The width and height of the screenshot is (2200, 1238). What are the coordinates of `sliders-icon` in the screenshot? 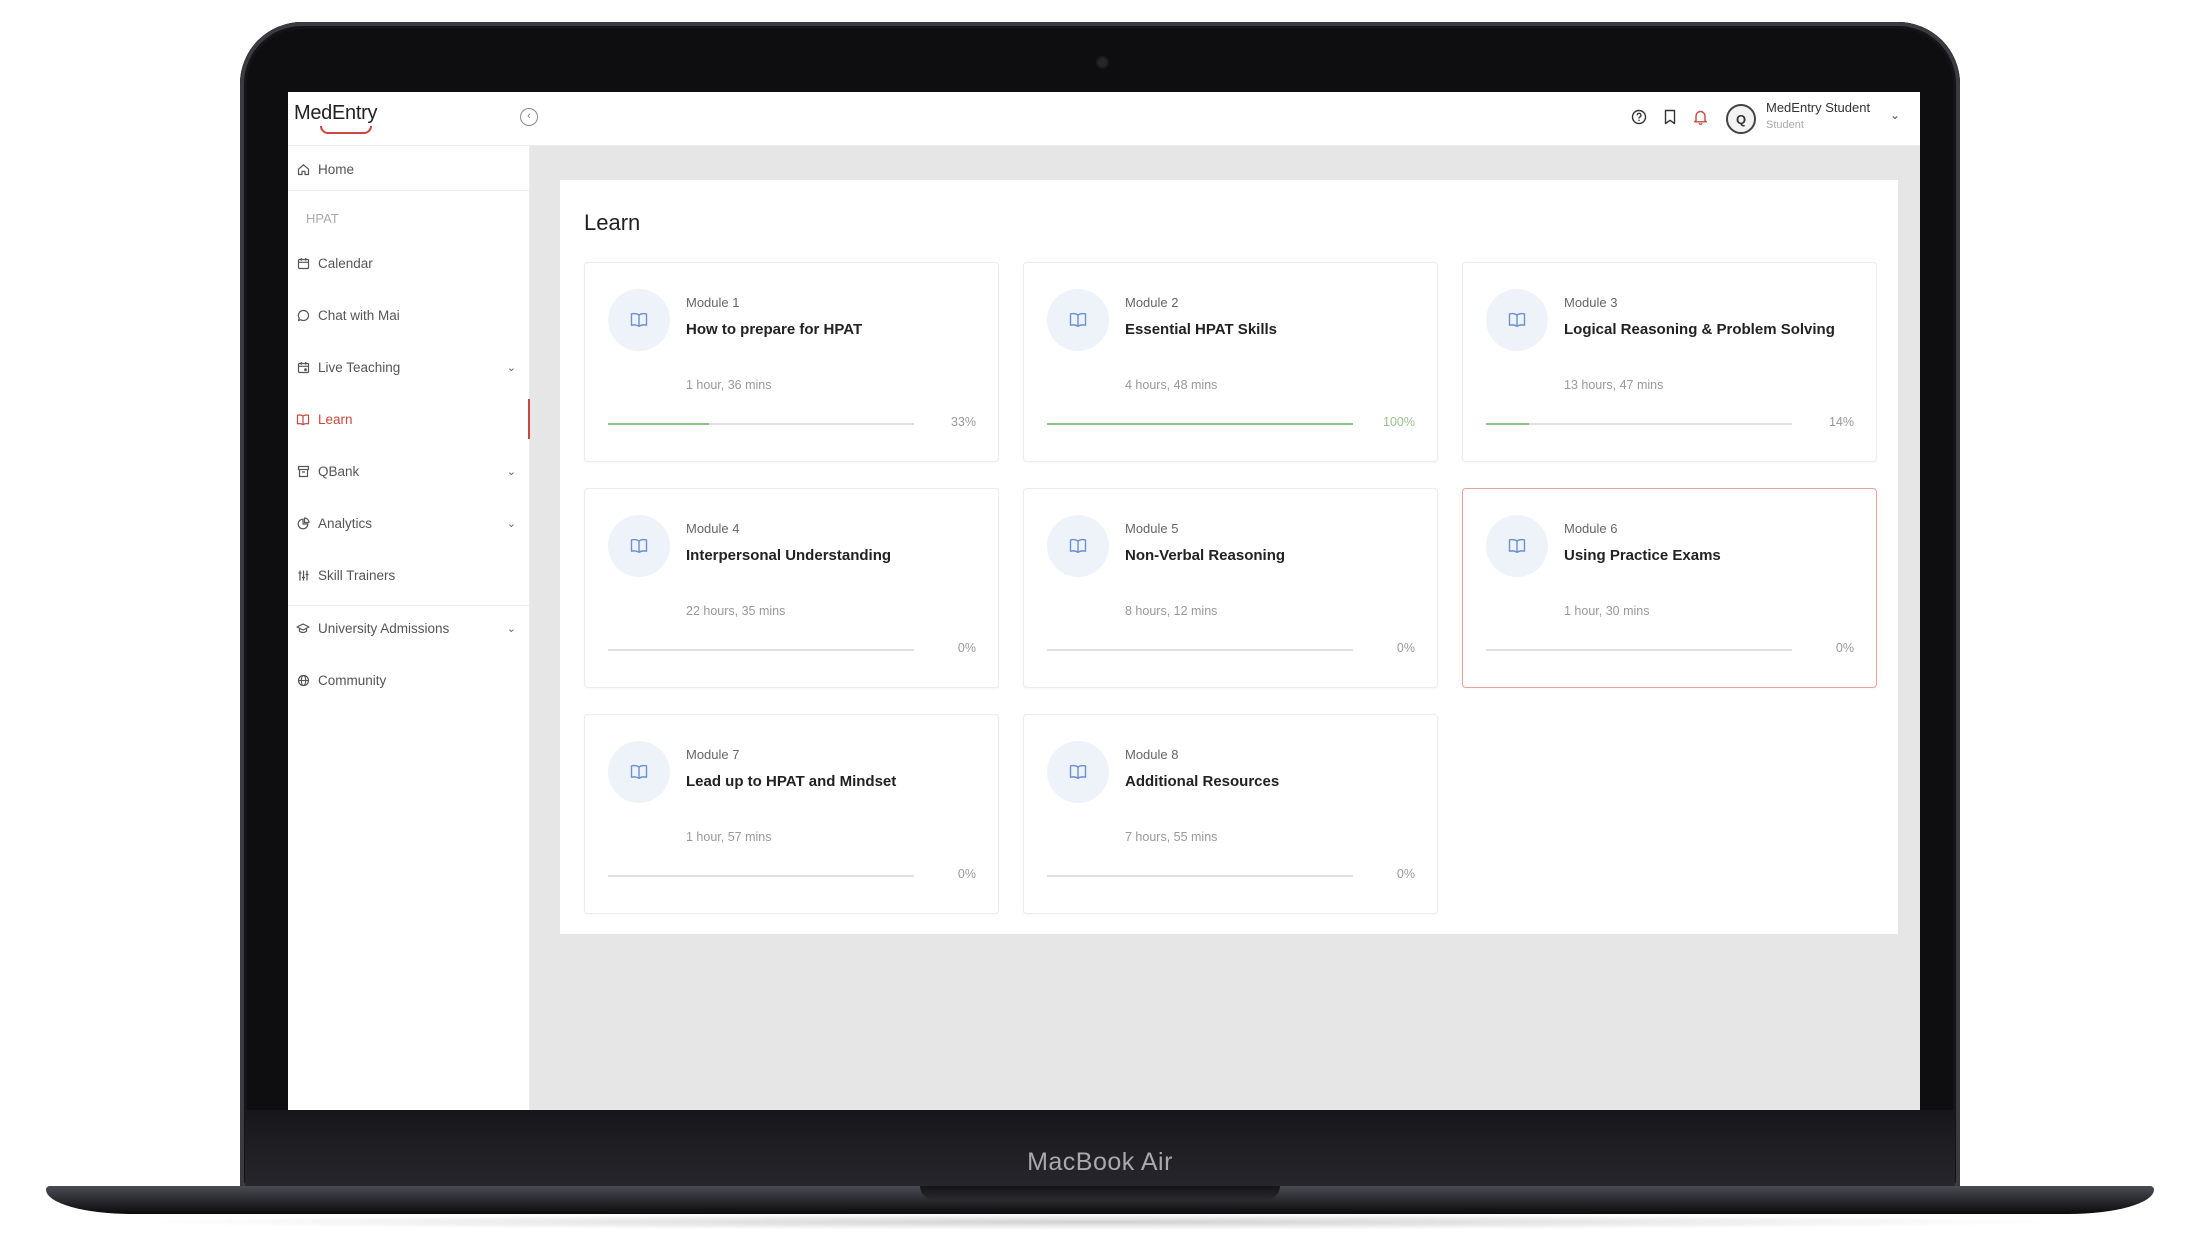 It's located at (303, 575).